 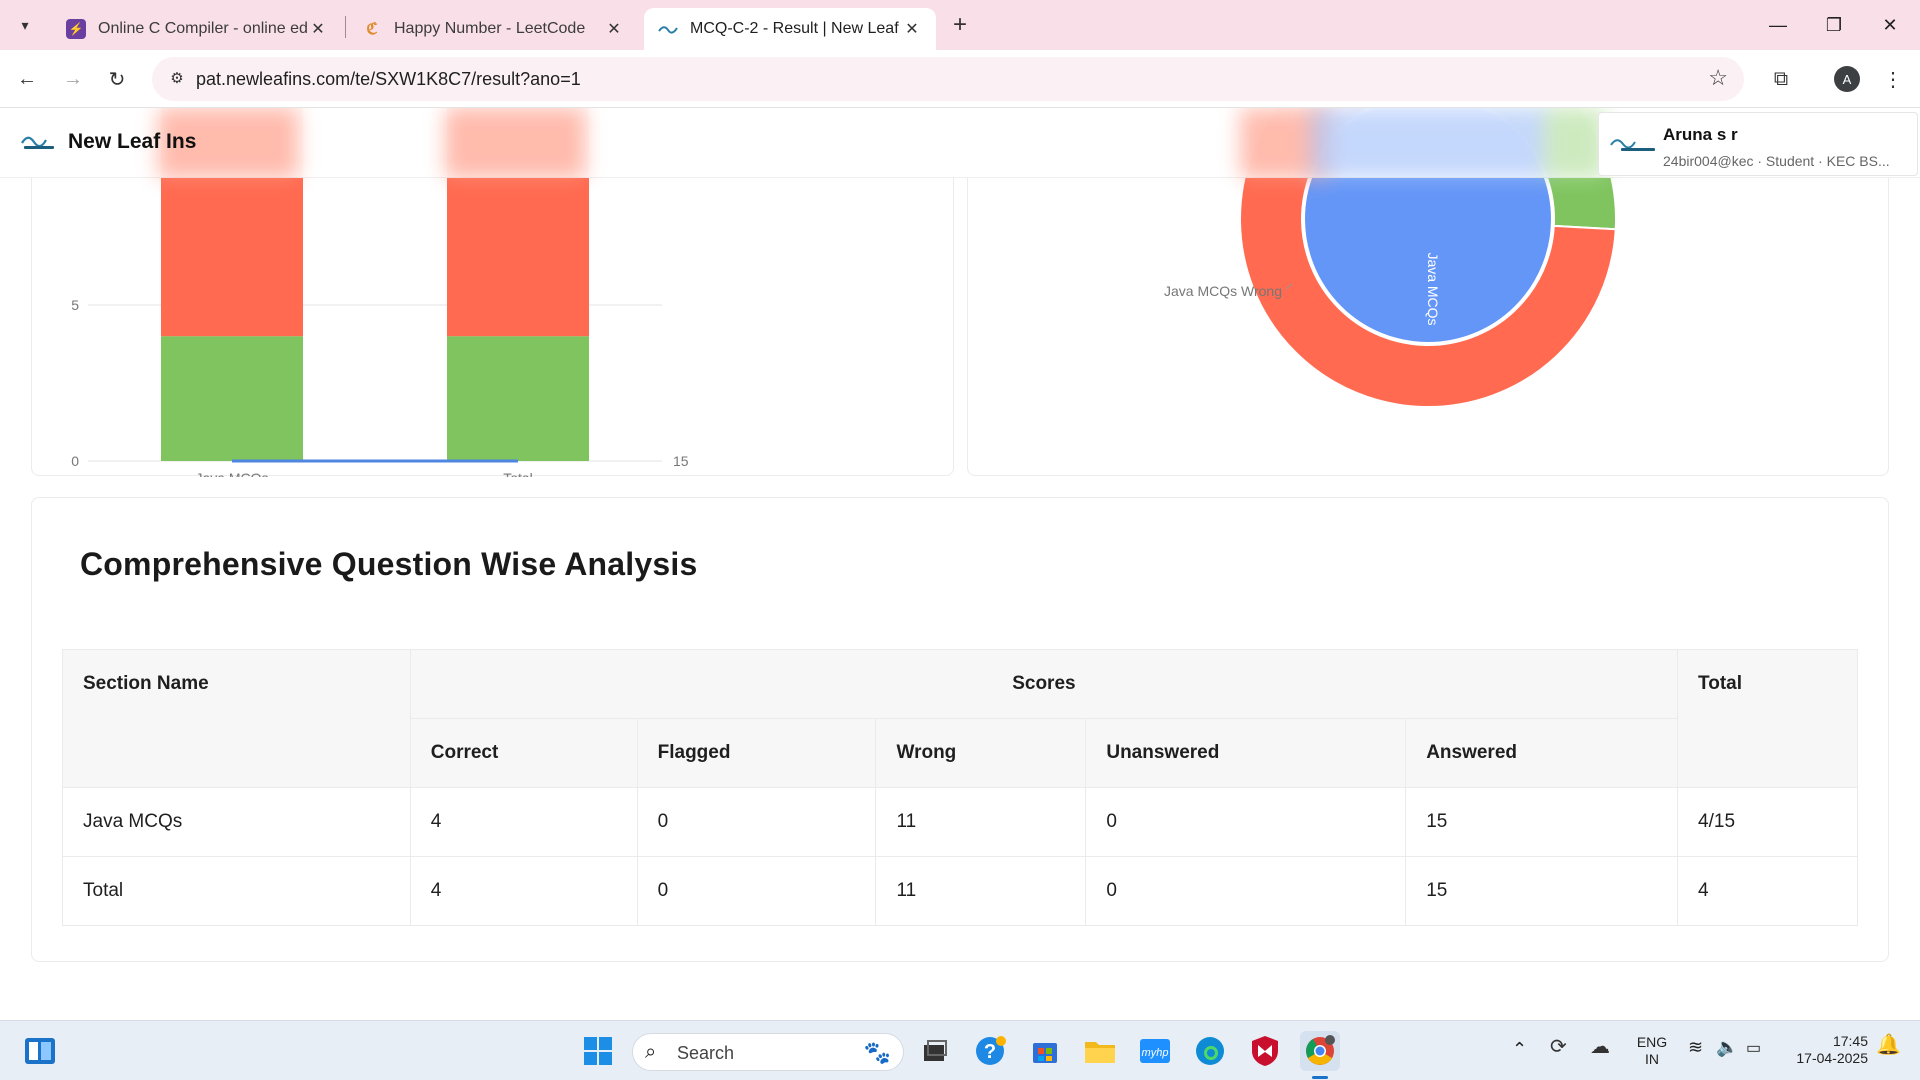 I want to click on table-header-row: Section Name Scores Total, so click(x=960, y=718).